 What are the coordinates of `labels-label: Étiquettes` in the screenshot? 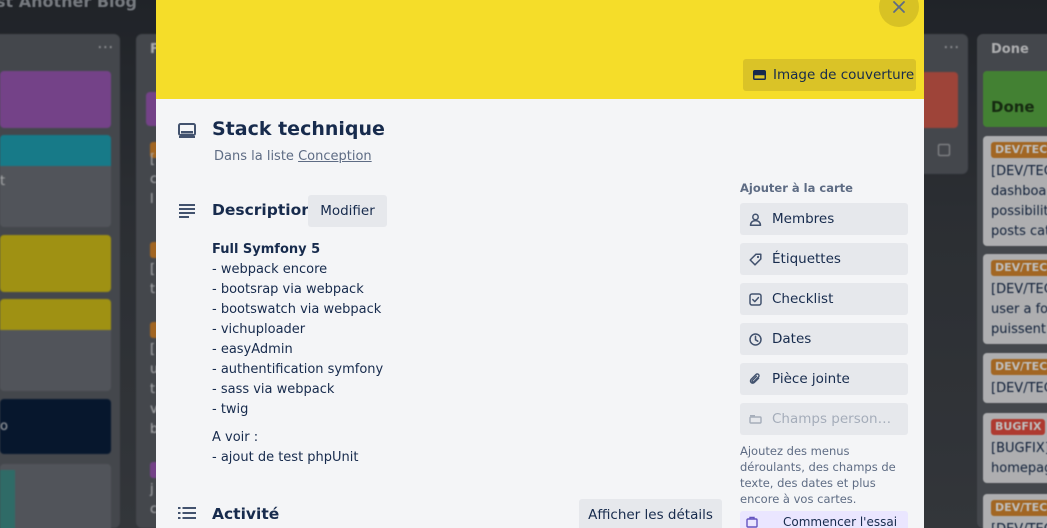 It's located at (806, 259).